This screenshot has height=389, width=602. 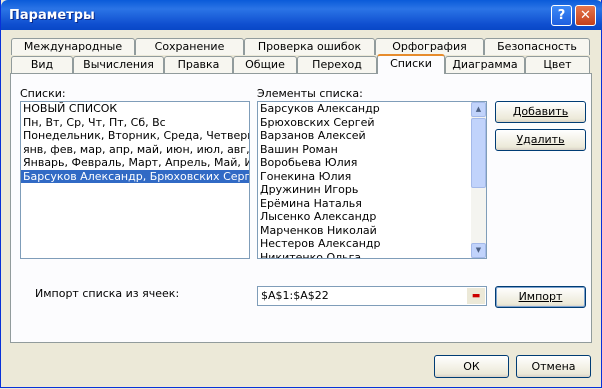 I want to click on list-entry-item: Гонекина Юлия, so click(x=372, y=177).